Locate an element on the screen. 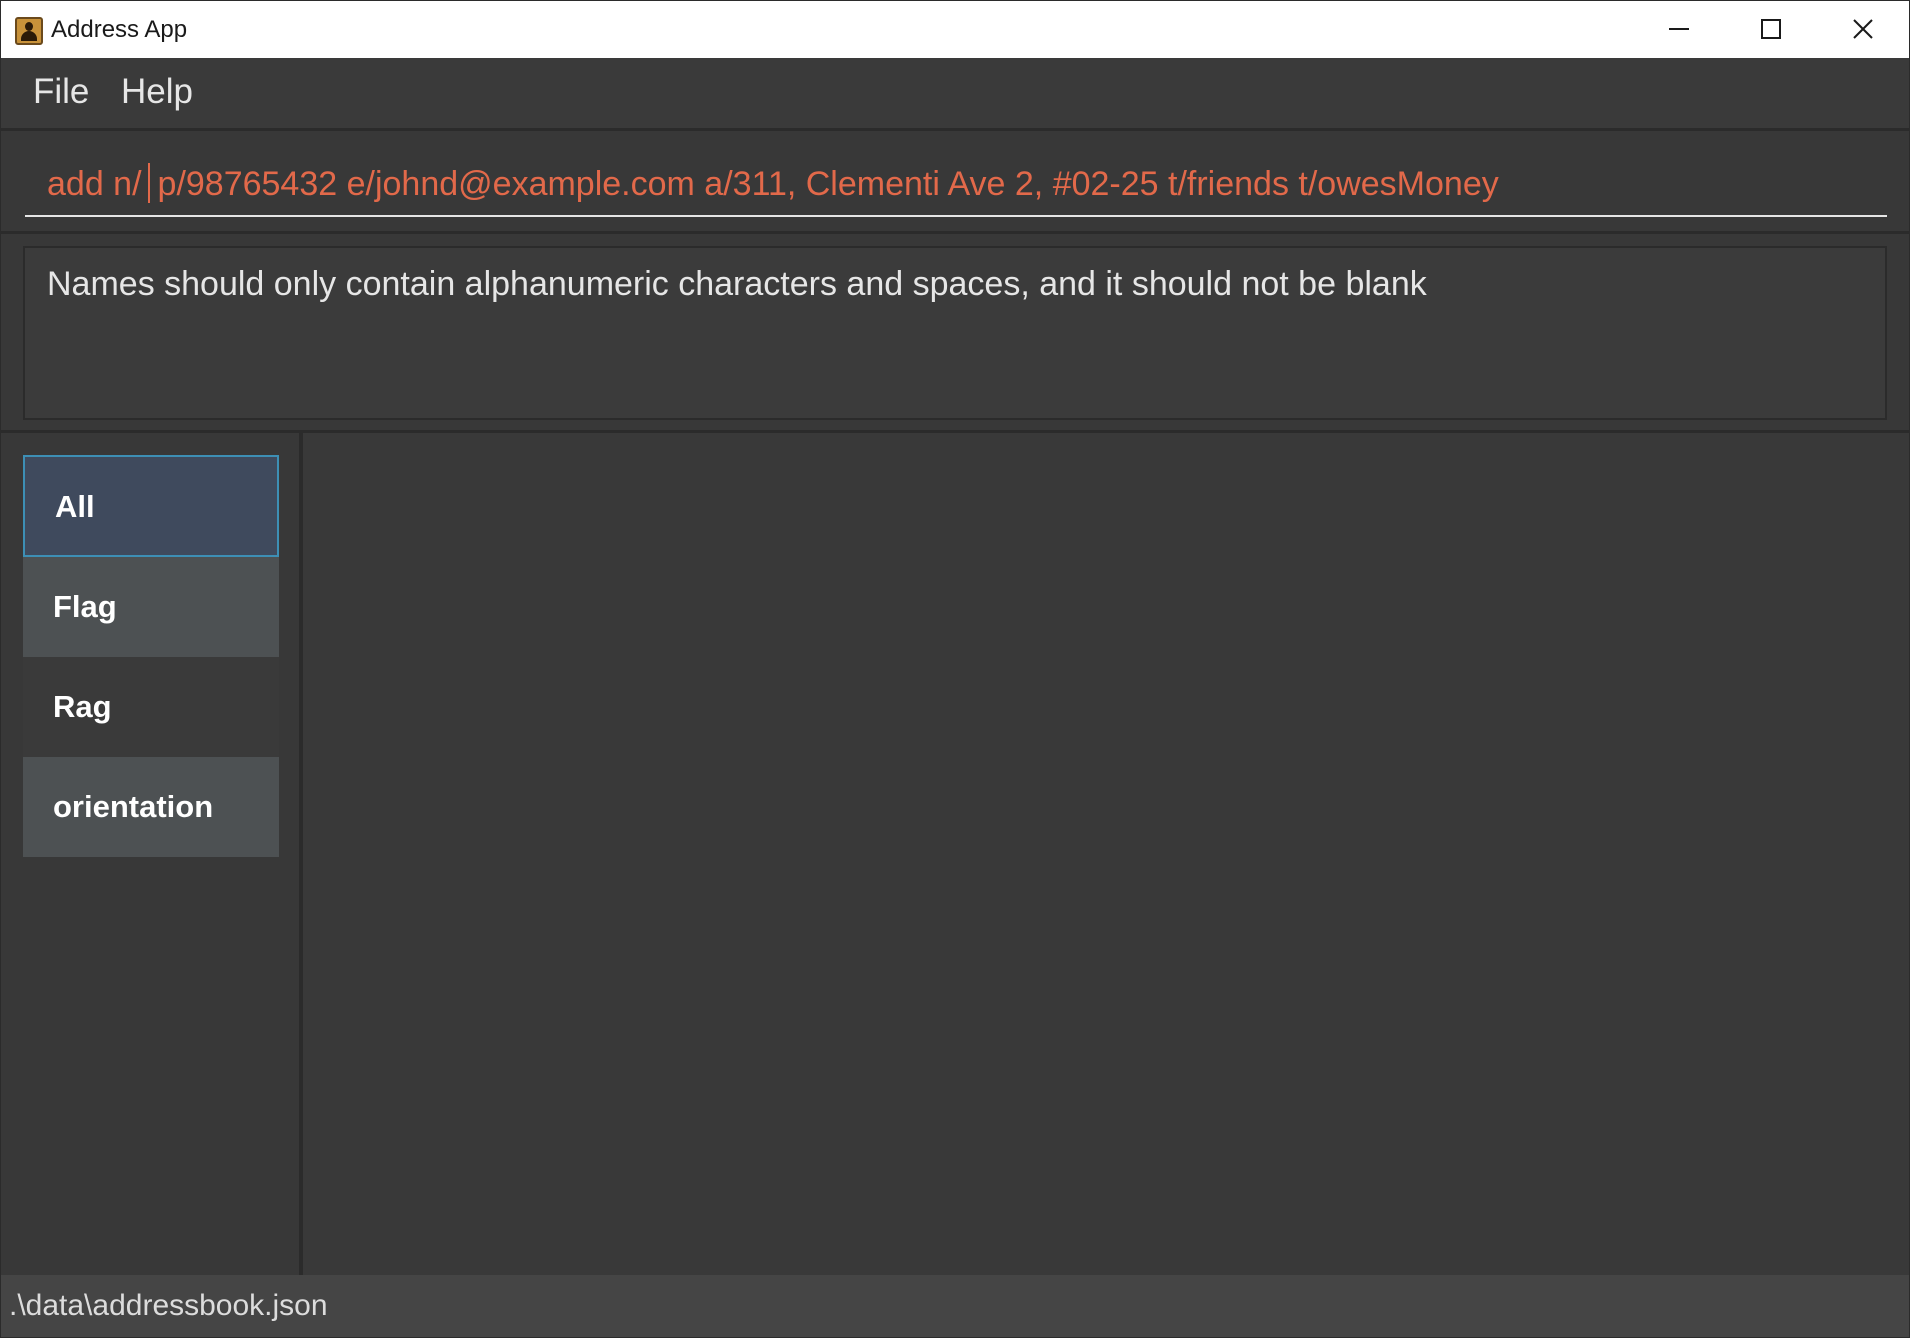  window-title: Address App is located at coordinates (119, 29).